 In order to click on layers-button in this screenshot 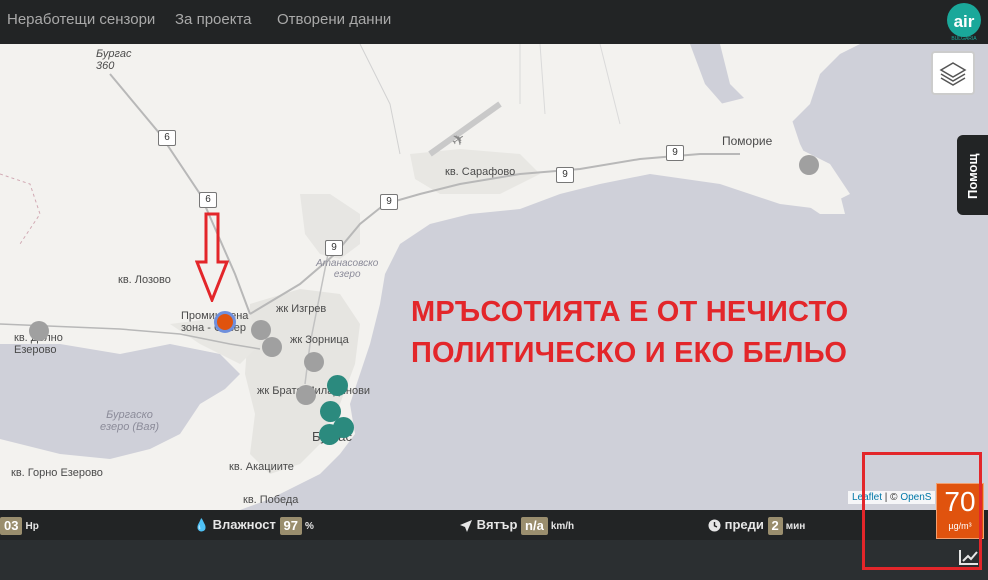, I will do `click(953, 73)`.